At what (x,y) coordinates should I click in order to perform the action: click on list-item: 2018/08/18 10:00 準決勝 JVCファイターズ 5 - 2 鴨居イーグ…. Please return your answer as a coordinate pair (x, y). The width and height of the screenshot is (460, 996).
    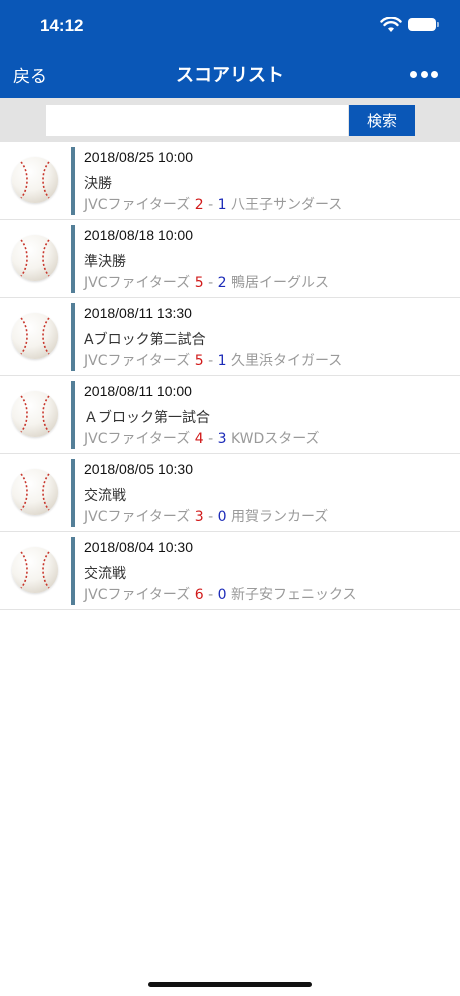
    Looking at the image, I should click on (230, 259).